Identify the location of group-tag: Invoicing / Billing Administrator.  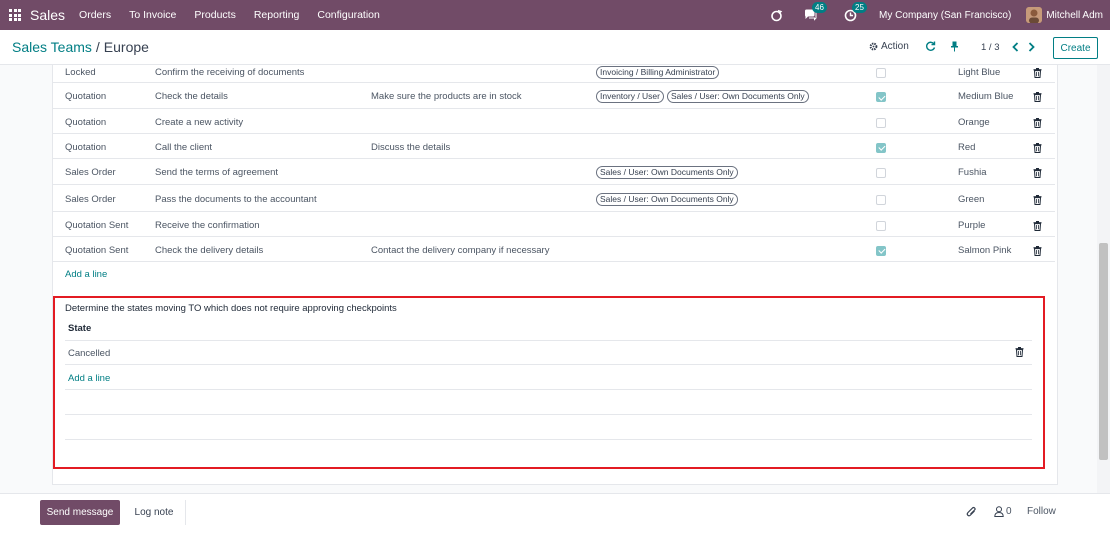
(658, 72).